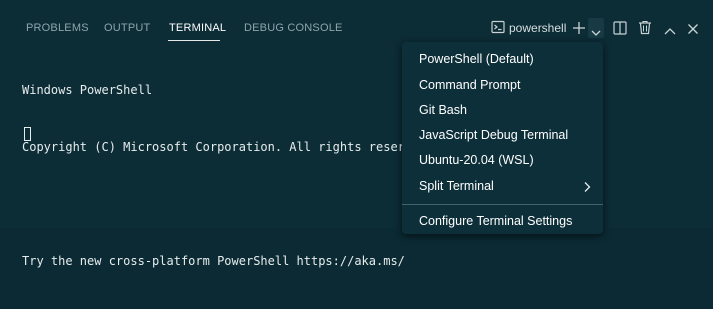  What do you see at coordinates (587, 186) in the screenshot?
I see `chevron-right-icon` at bounding box center [587, 186].